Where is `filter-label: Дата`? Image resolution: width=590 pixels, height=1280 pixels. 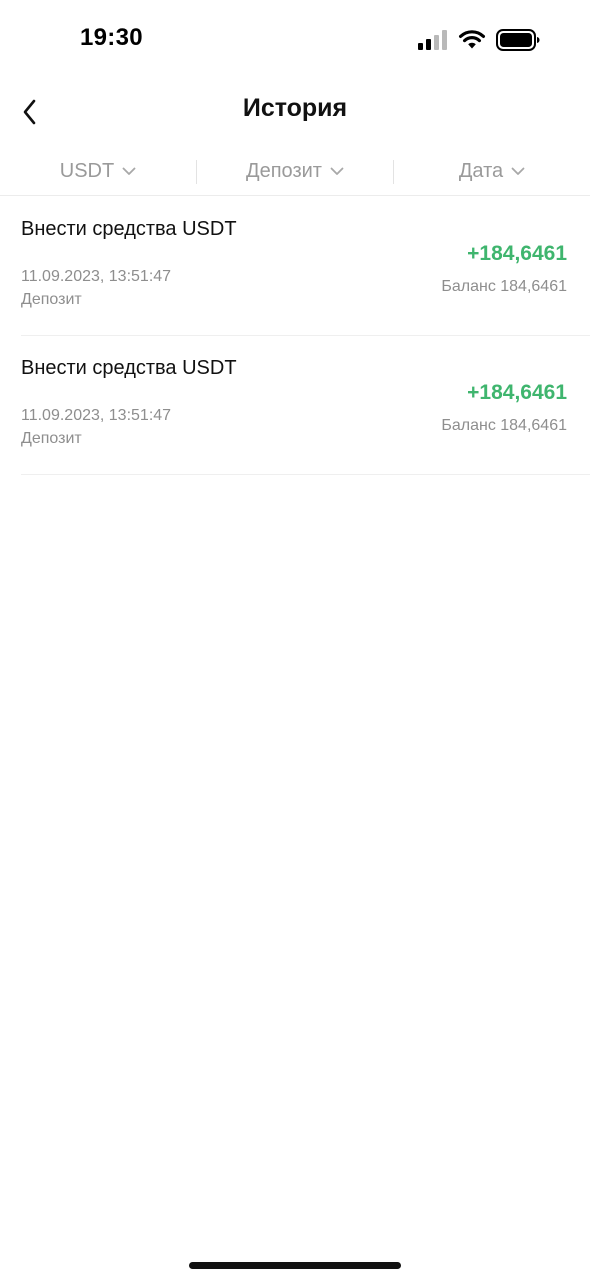
filter-label: Дата is located at coordinates (481, 171).